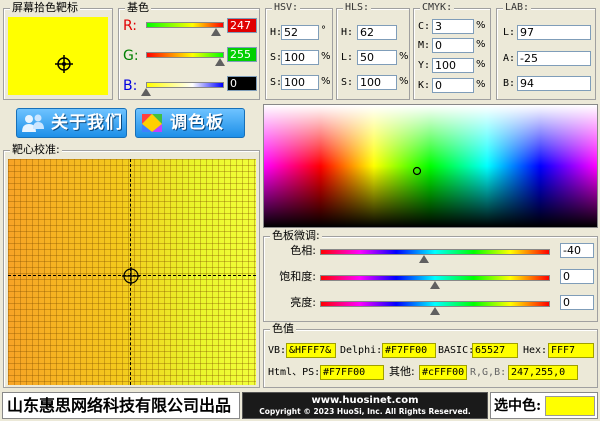  I want to click on fine-tune-group: 色板微调: 色相: -40 饱和度: 0 亮度: 0, so click(430, 276).